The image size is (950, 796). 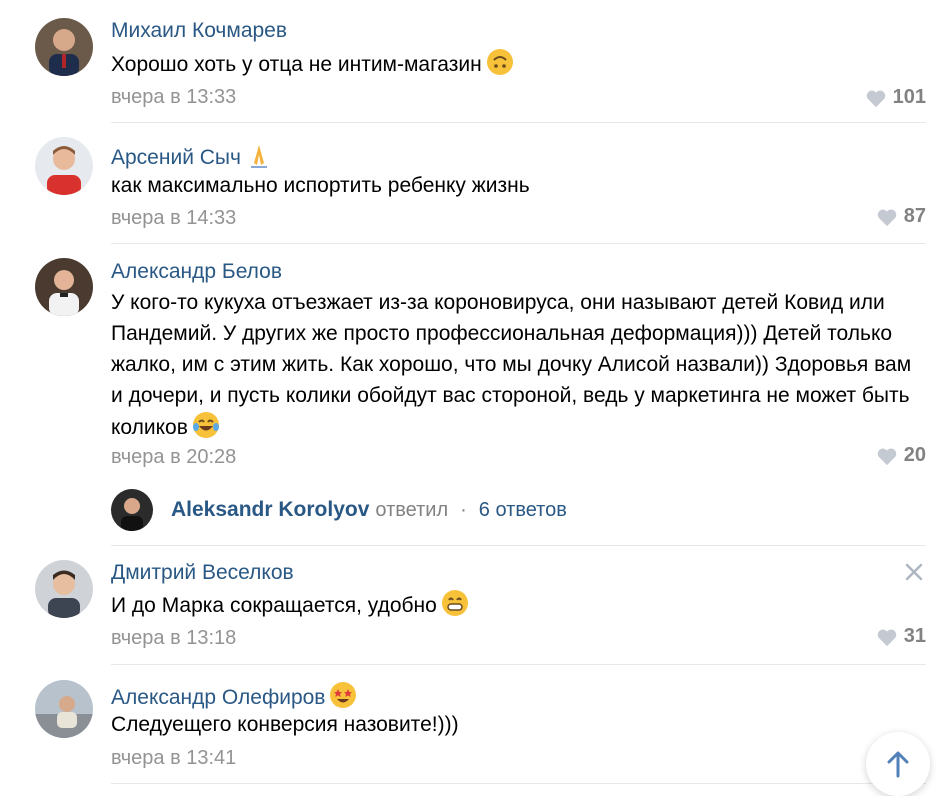 I want to click on close-icon, so click(x=914, y=572).